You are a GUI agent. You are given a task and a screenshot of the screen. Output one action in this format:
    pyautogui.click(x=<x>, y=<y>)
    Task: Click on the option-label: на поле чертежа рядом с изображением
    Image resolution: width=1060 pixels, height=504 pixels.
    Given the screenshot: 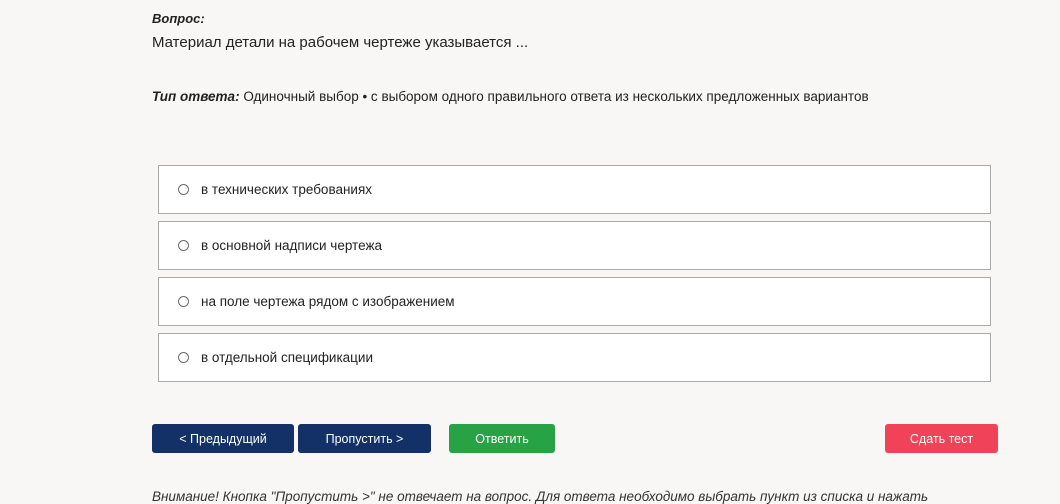 What is the action you would take?
    pyautogui.click(x=328, y=301)
    